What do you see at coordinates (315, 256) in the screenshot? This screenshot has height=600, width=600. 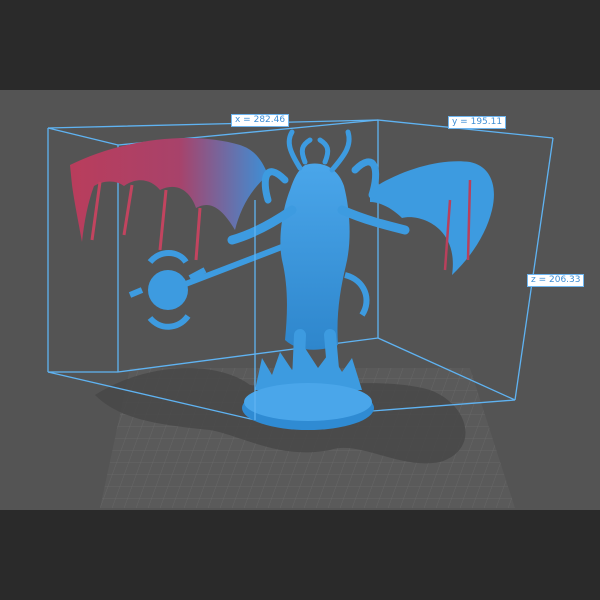 I see `figure-body` at bounding box center [315, 256].